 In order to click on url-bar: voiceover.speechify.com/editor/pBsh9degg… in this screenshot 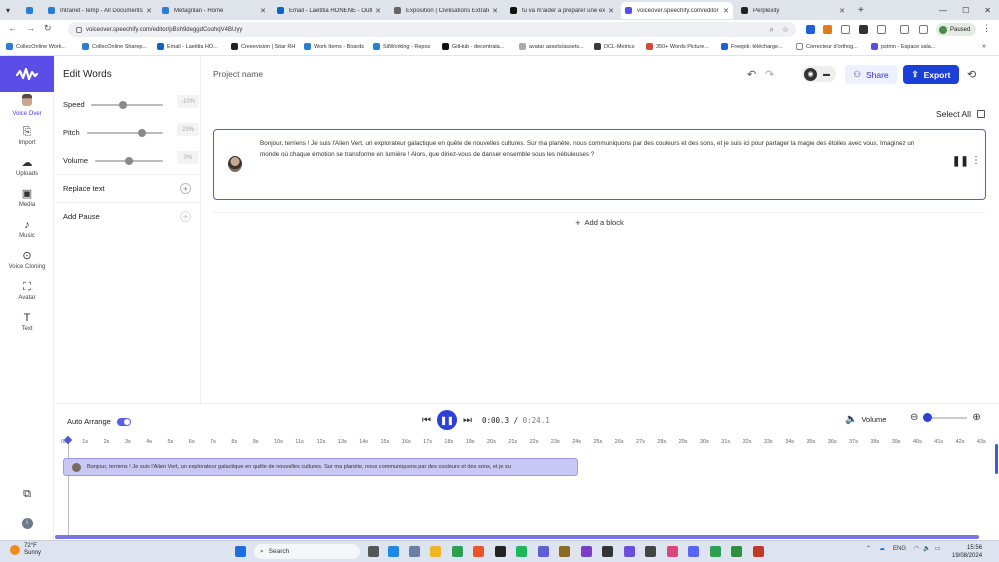, I will do `click(432, 29)`.